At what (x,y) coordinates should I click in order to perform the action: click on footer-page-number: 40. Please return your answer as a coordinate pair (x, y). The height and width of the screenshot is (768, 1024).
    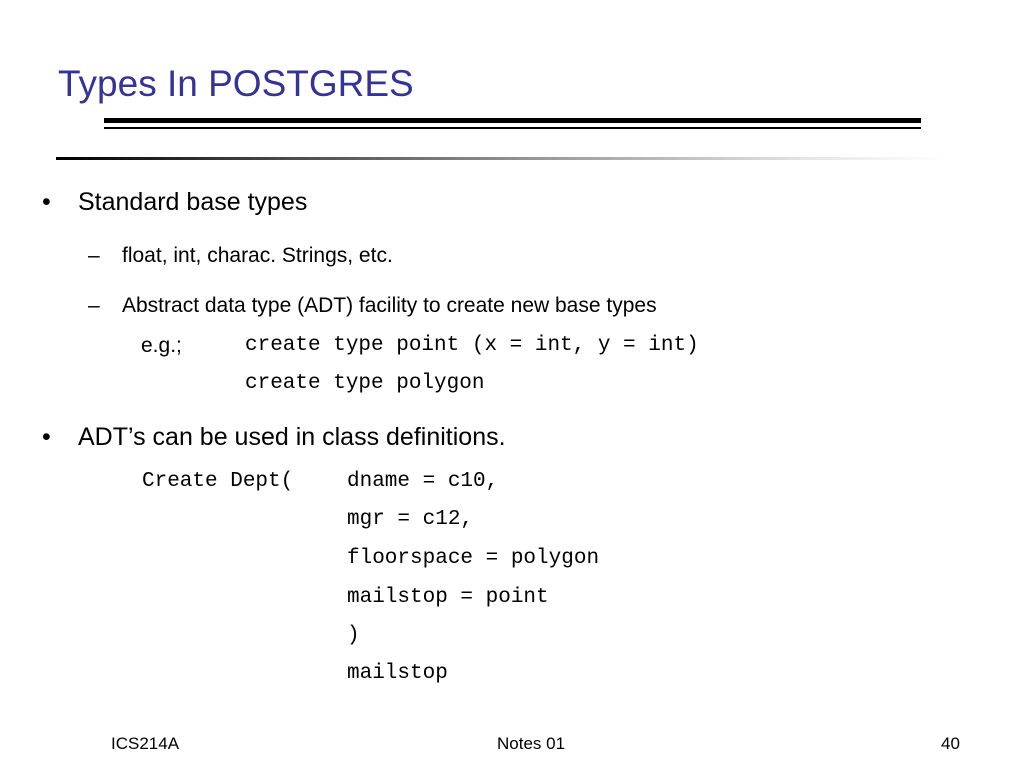
    Looking at the image, I should click on (950, 743).